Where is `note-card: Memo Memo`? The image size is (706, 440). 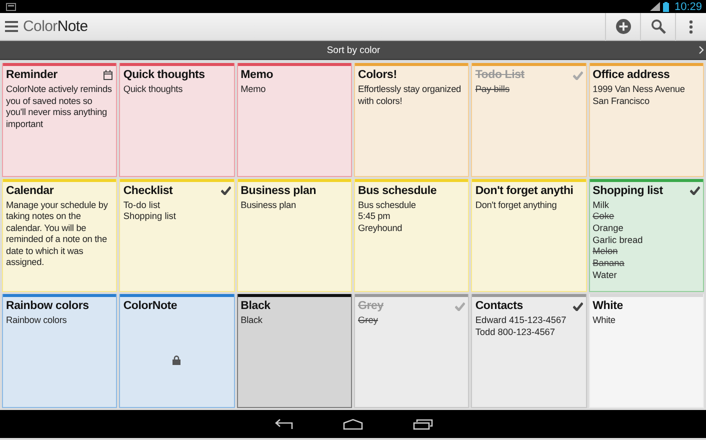
note-card: Memo Memo is located at coordinates (294, 120).